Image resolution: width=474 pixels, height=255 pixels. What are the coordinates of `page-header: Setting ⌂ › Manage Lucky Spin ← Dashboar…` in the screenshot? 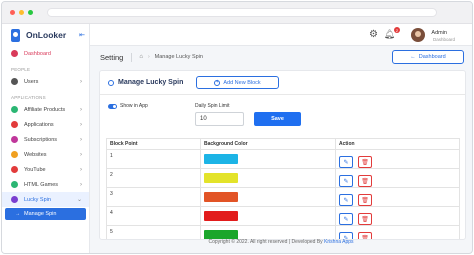 It's located at (281, 57).